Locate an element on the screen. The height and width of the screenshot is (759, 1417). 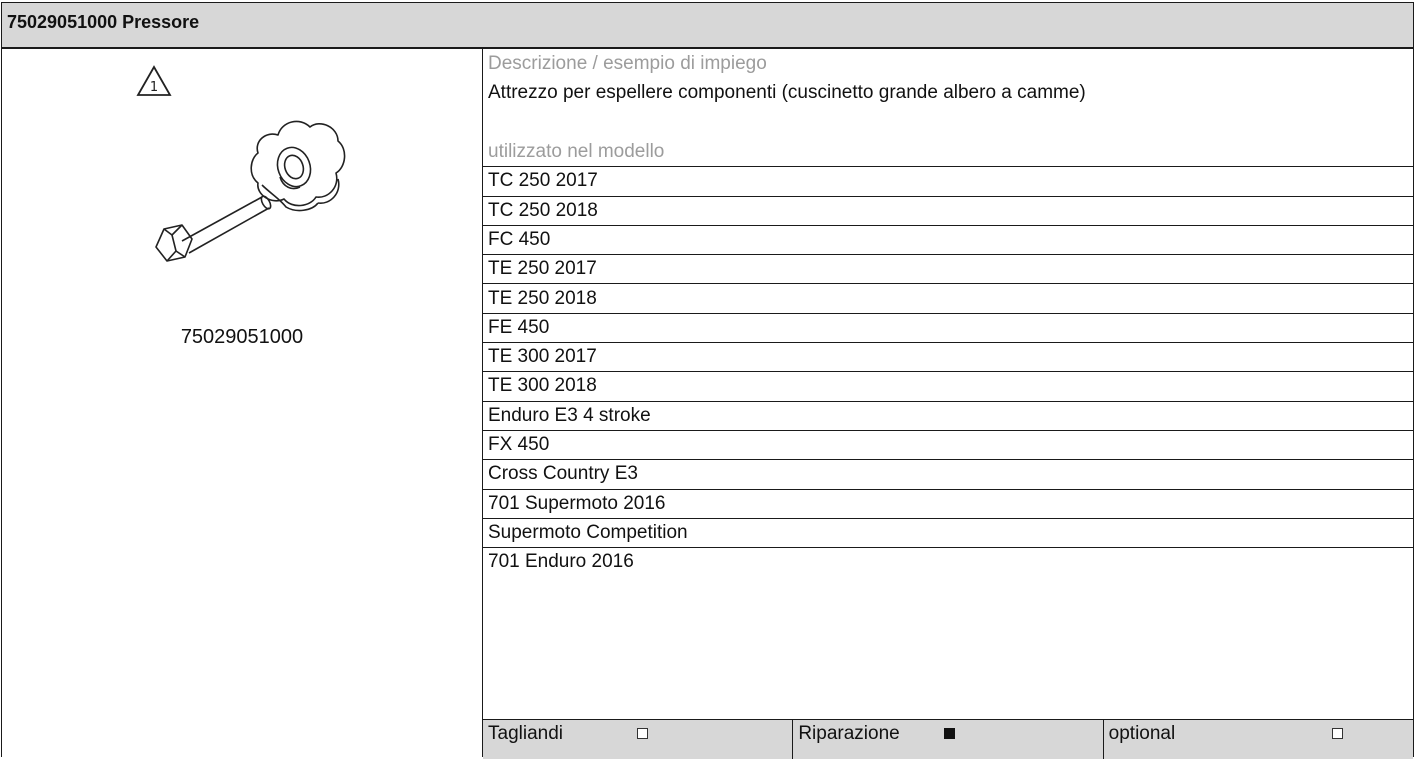
warning-triangle-icon: 1 is located at coordinates (154, 80).